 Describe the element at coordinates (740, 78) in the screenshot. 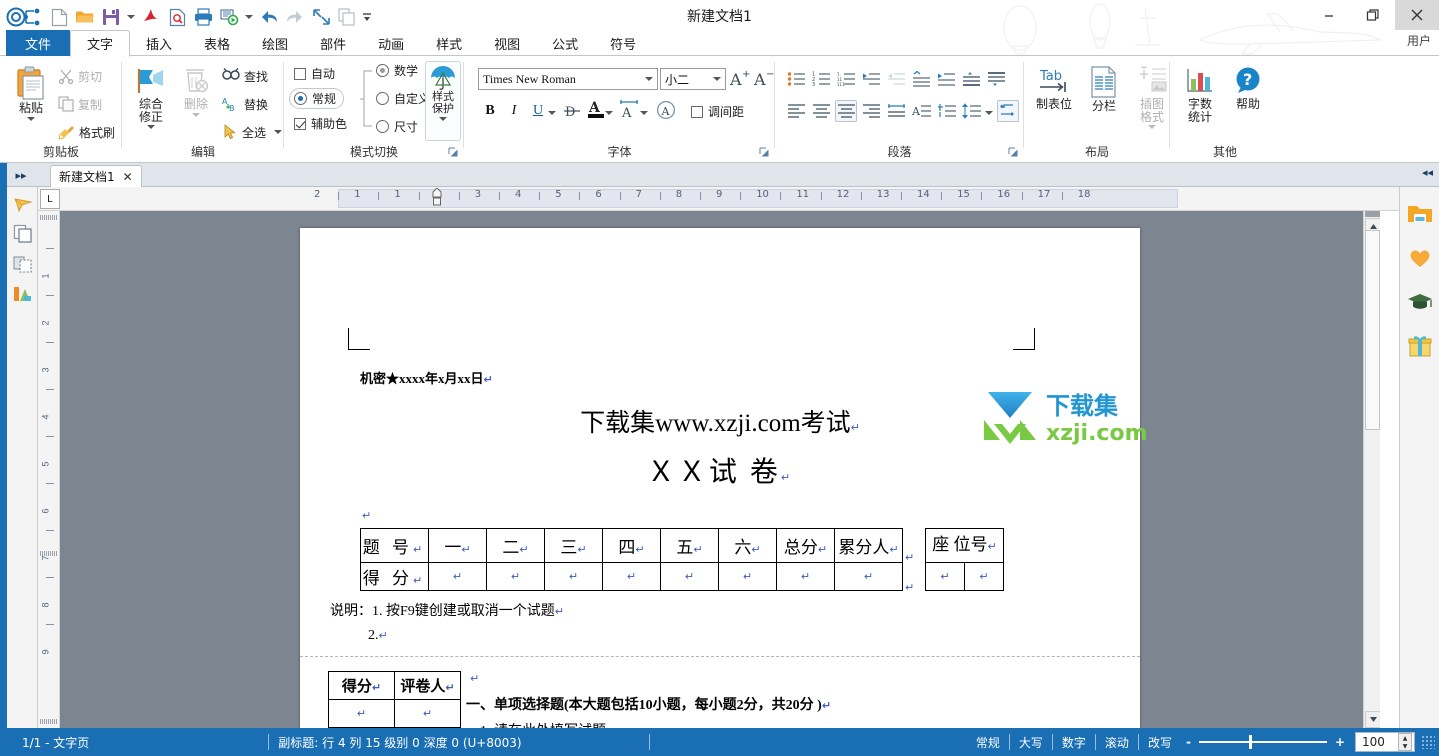

I see `grow-font-button: A +` at that location.